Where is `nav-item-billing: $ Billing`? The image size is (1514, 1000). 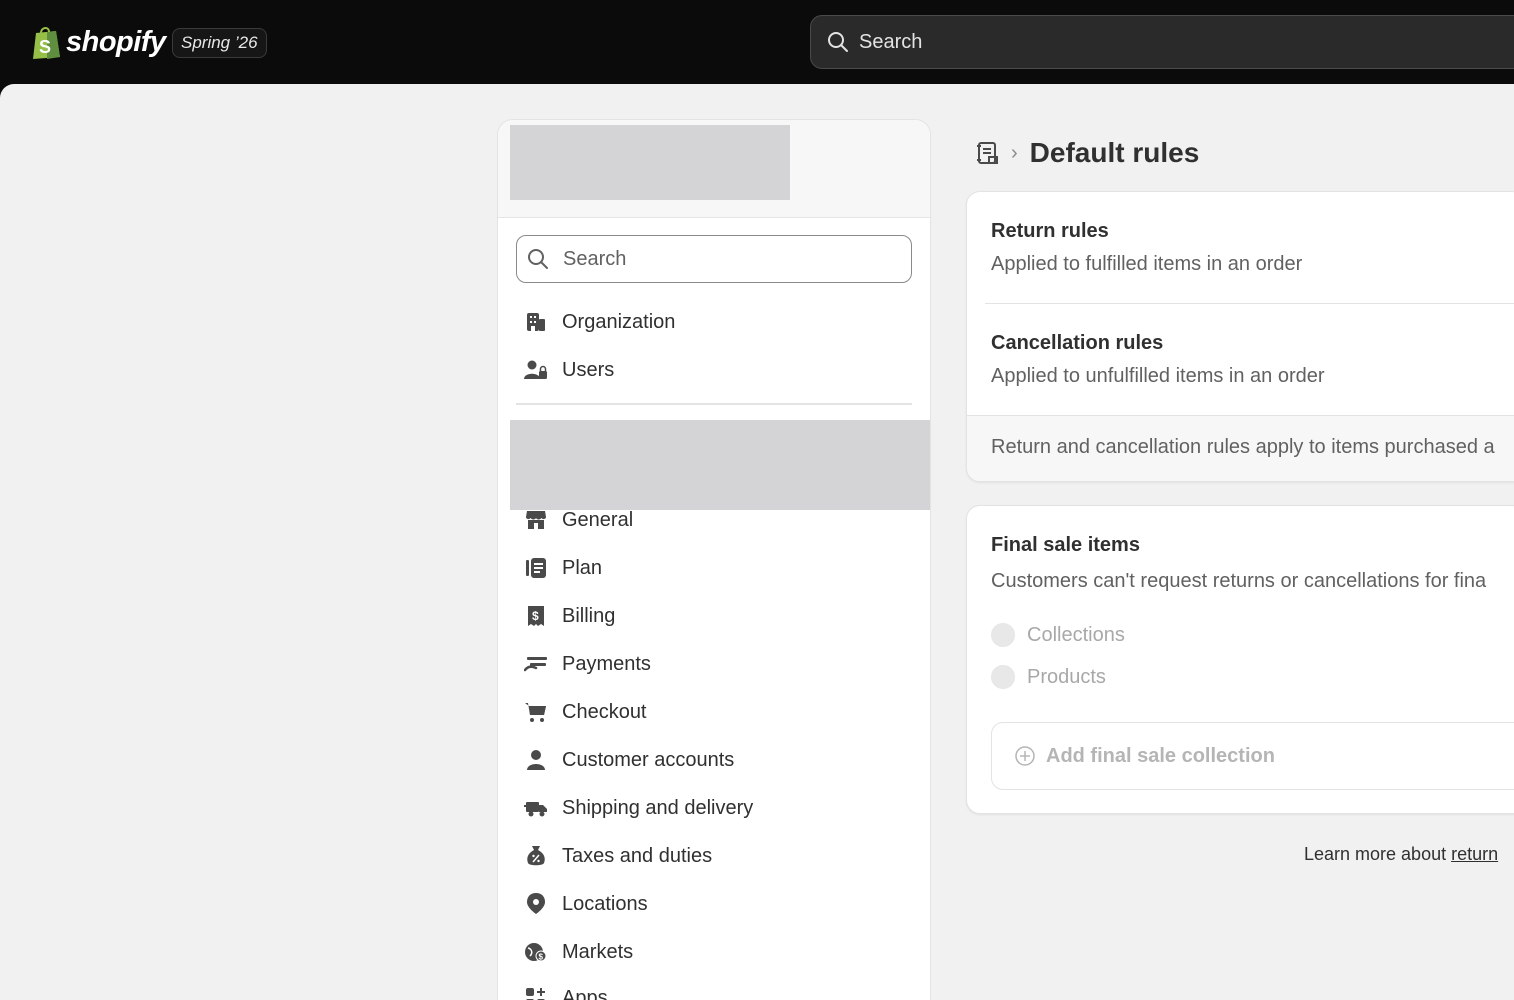
nav-item-billing: $ Billing is located at coordinates (569, 616).